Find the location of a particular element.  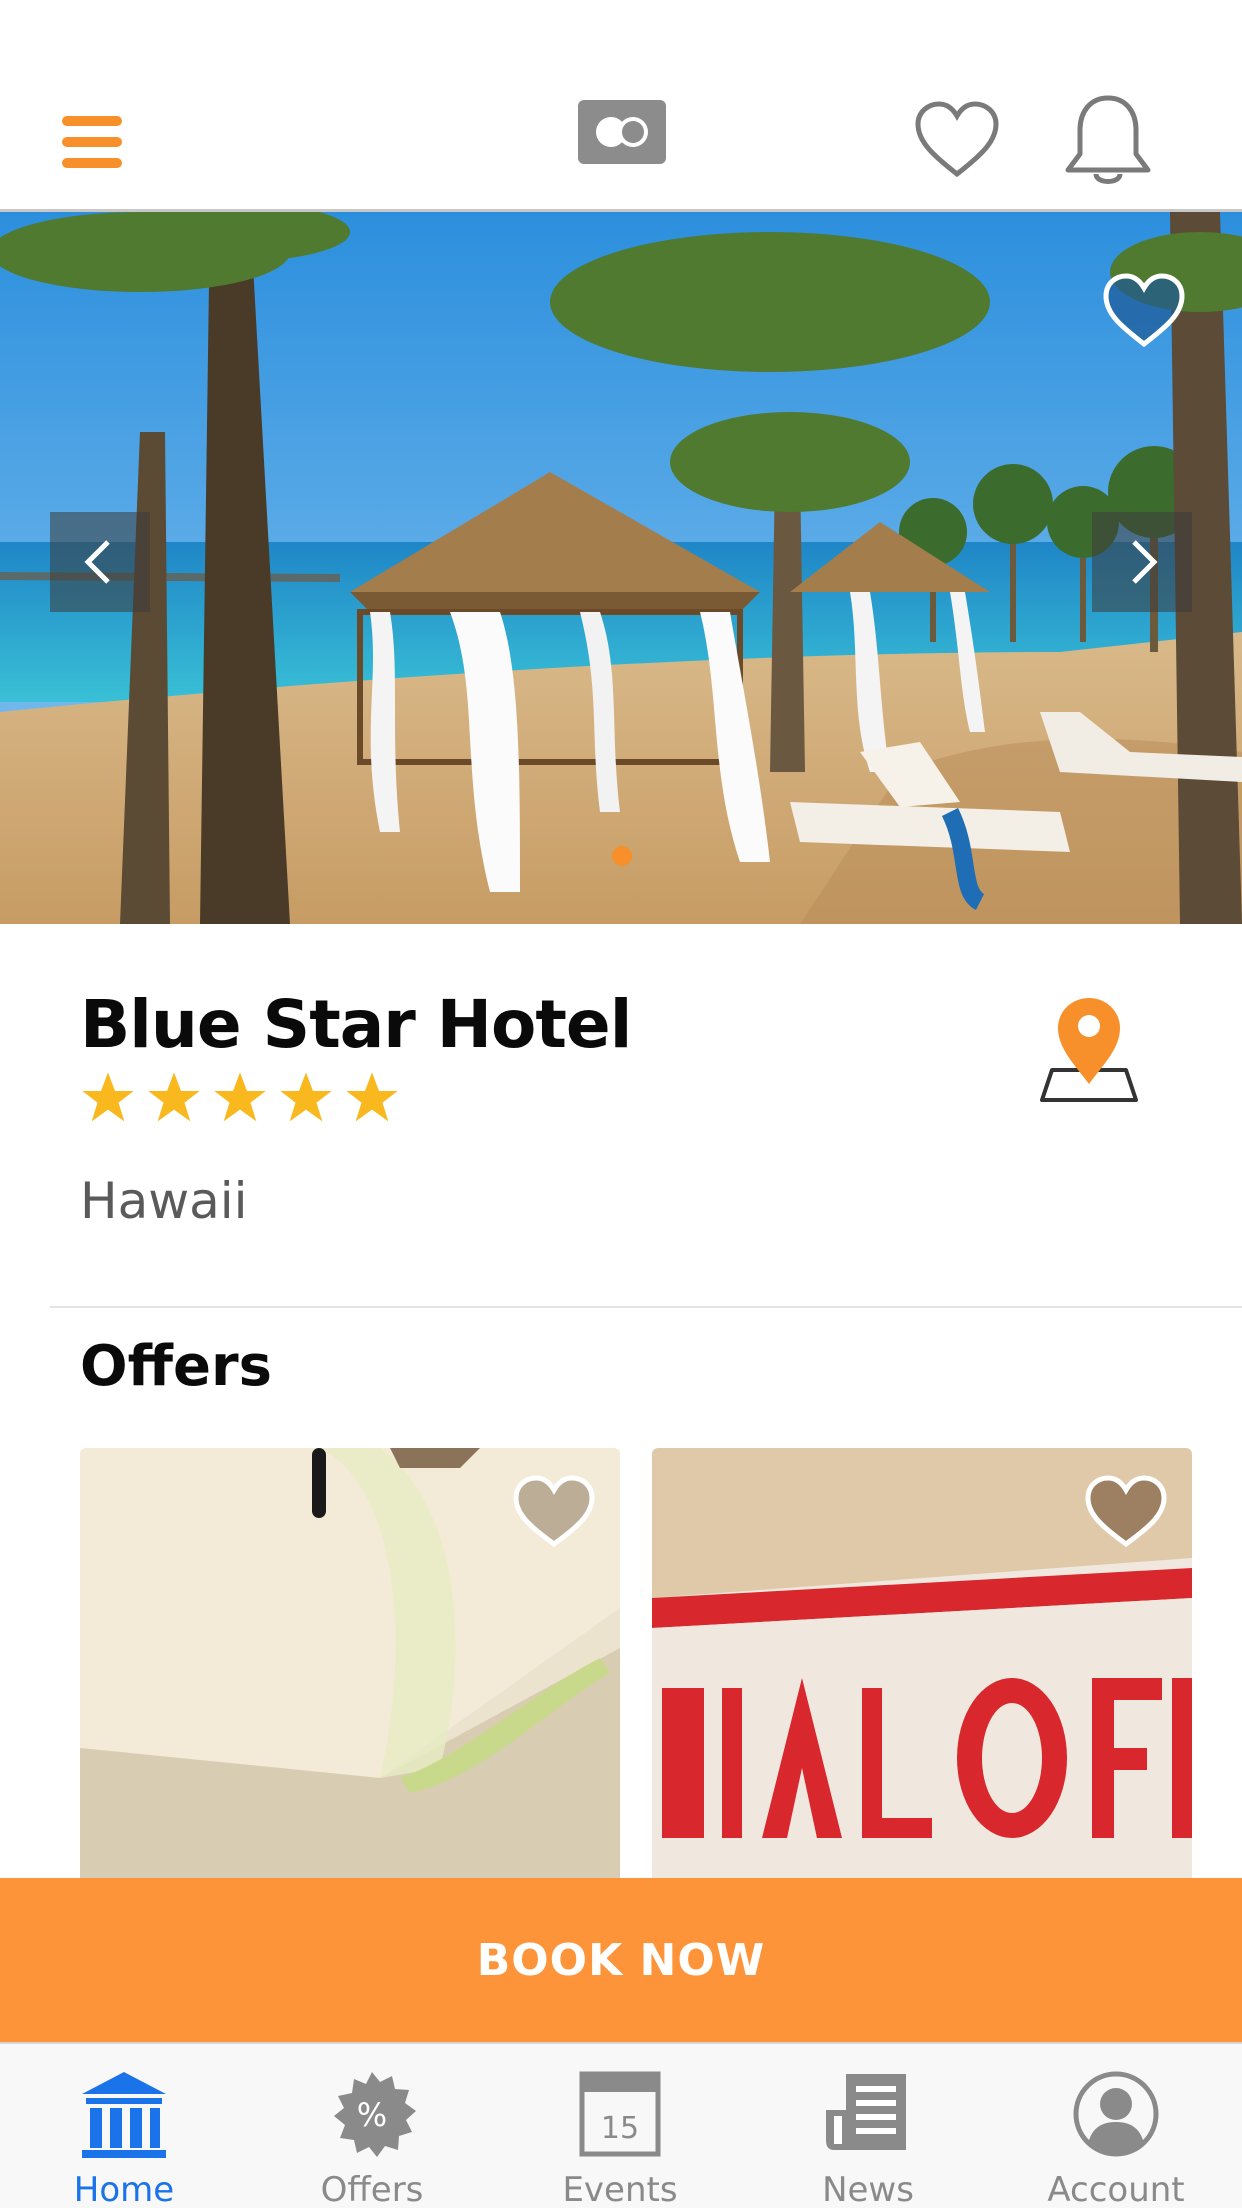

chevron-left-icon is located at coordinates (97, 562).